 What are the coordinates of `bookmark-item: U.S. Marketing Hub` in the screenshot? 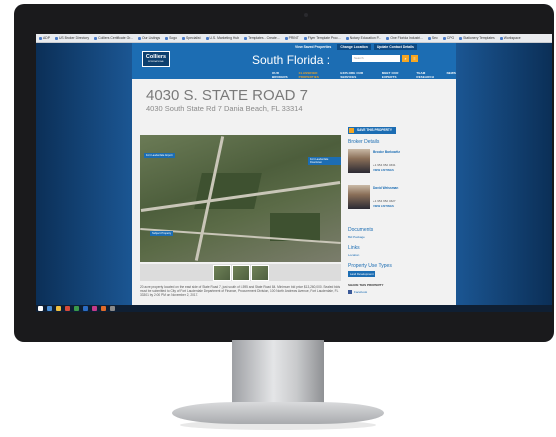 It's located at (222, 38).